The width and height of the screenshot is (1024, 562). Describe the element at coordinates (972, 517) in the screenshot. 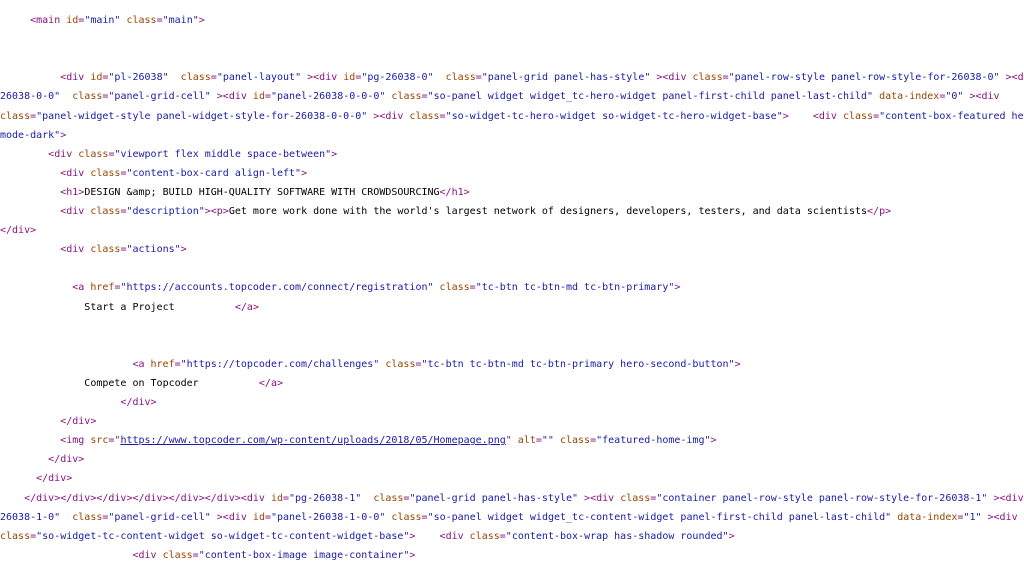

I see `code-token-val: "1"` at that location.